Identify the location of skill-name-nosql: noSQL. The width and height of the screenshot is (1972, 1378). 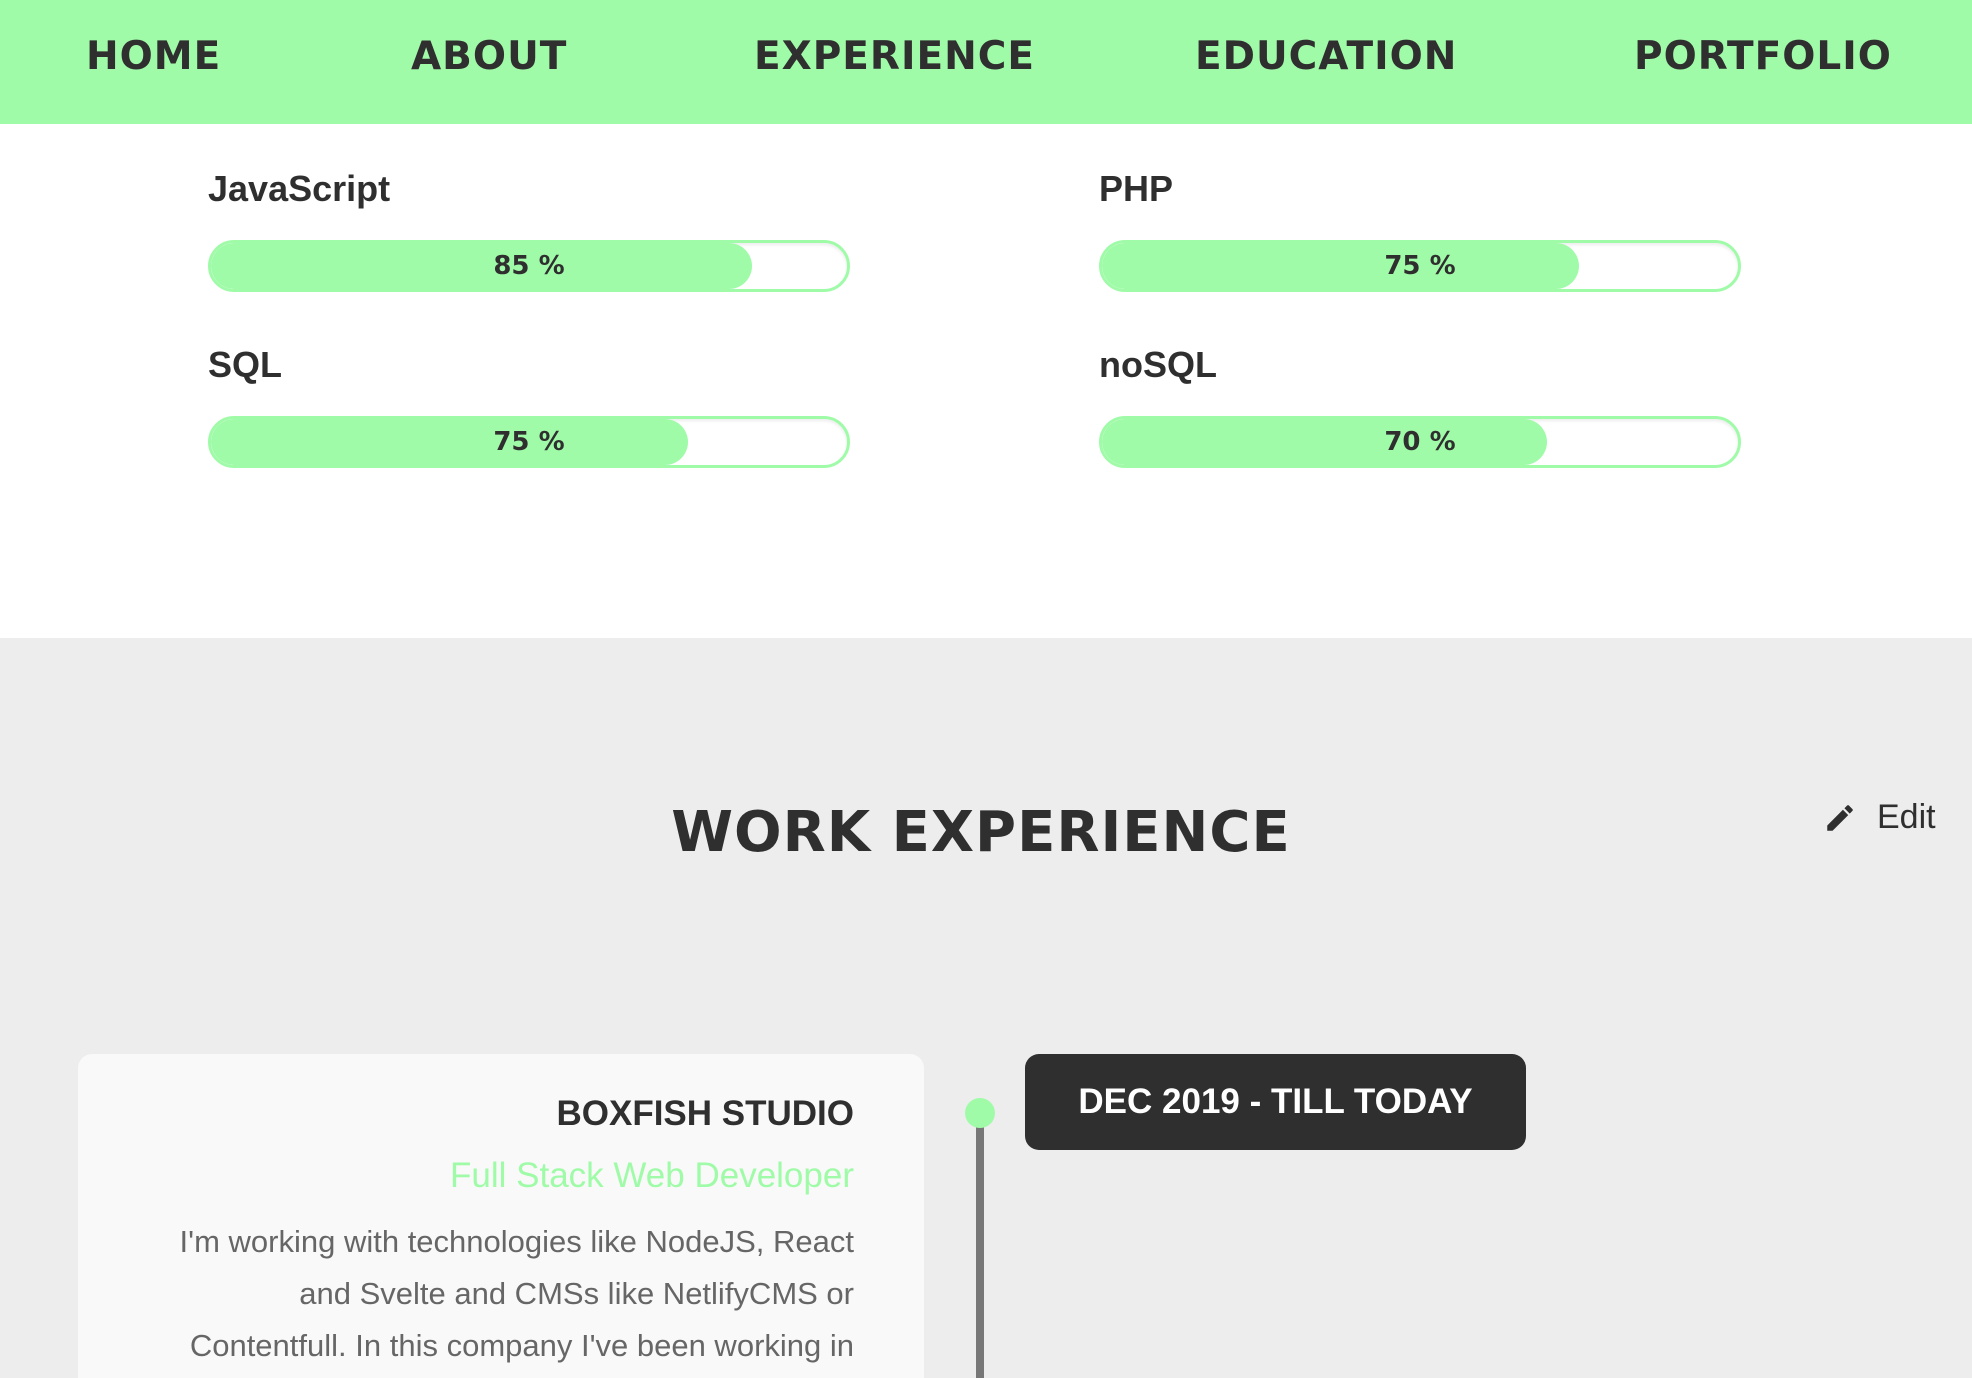
(1158, 364).